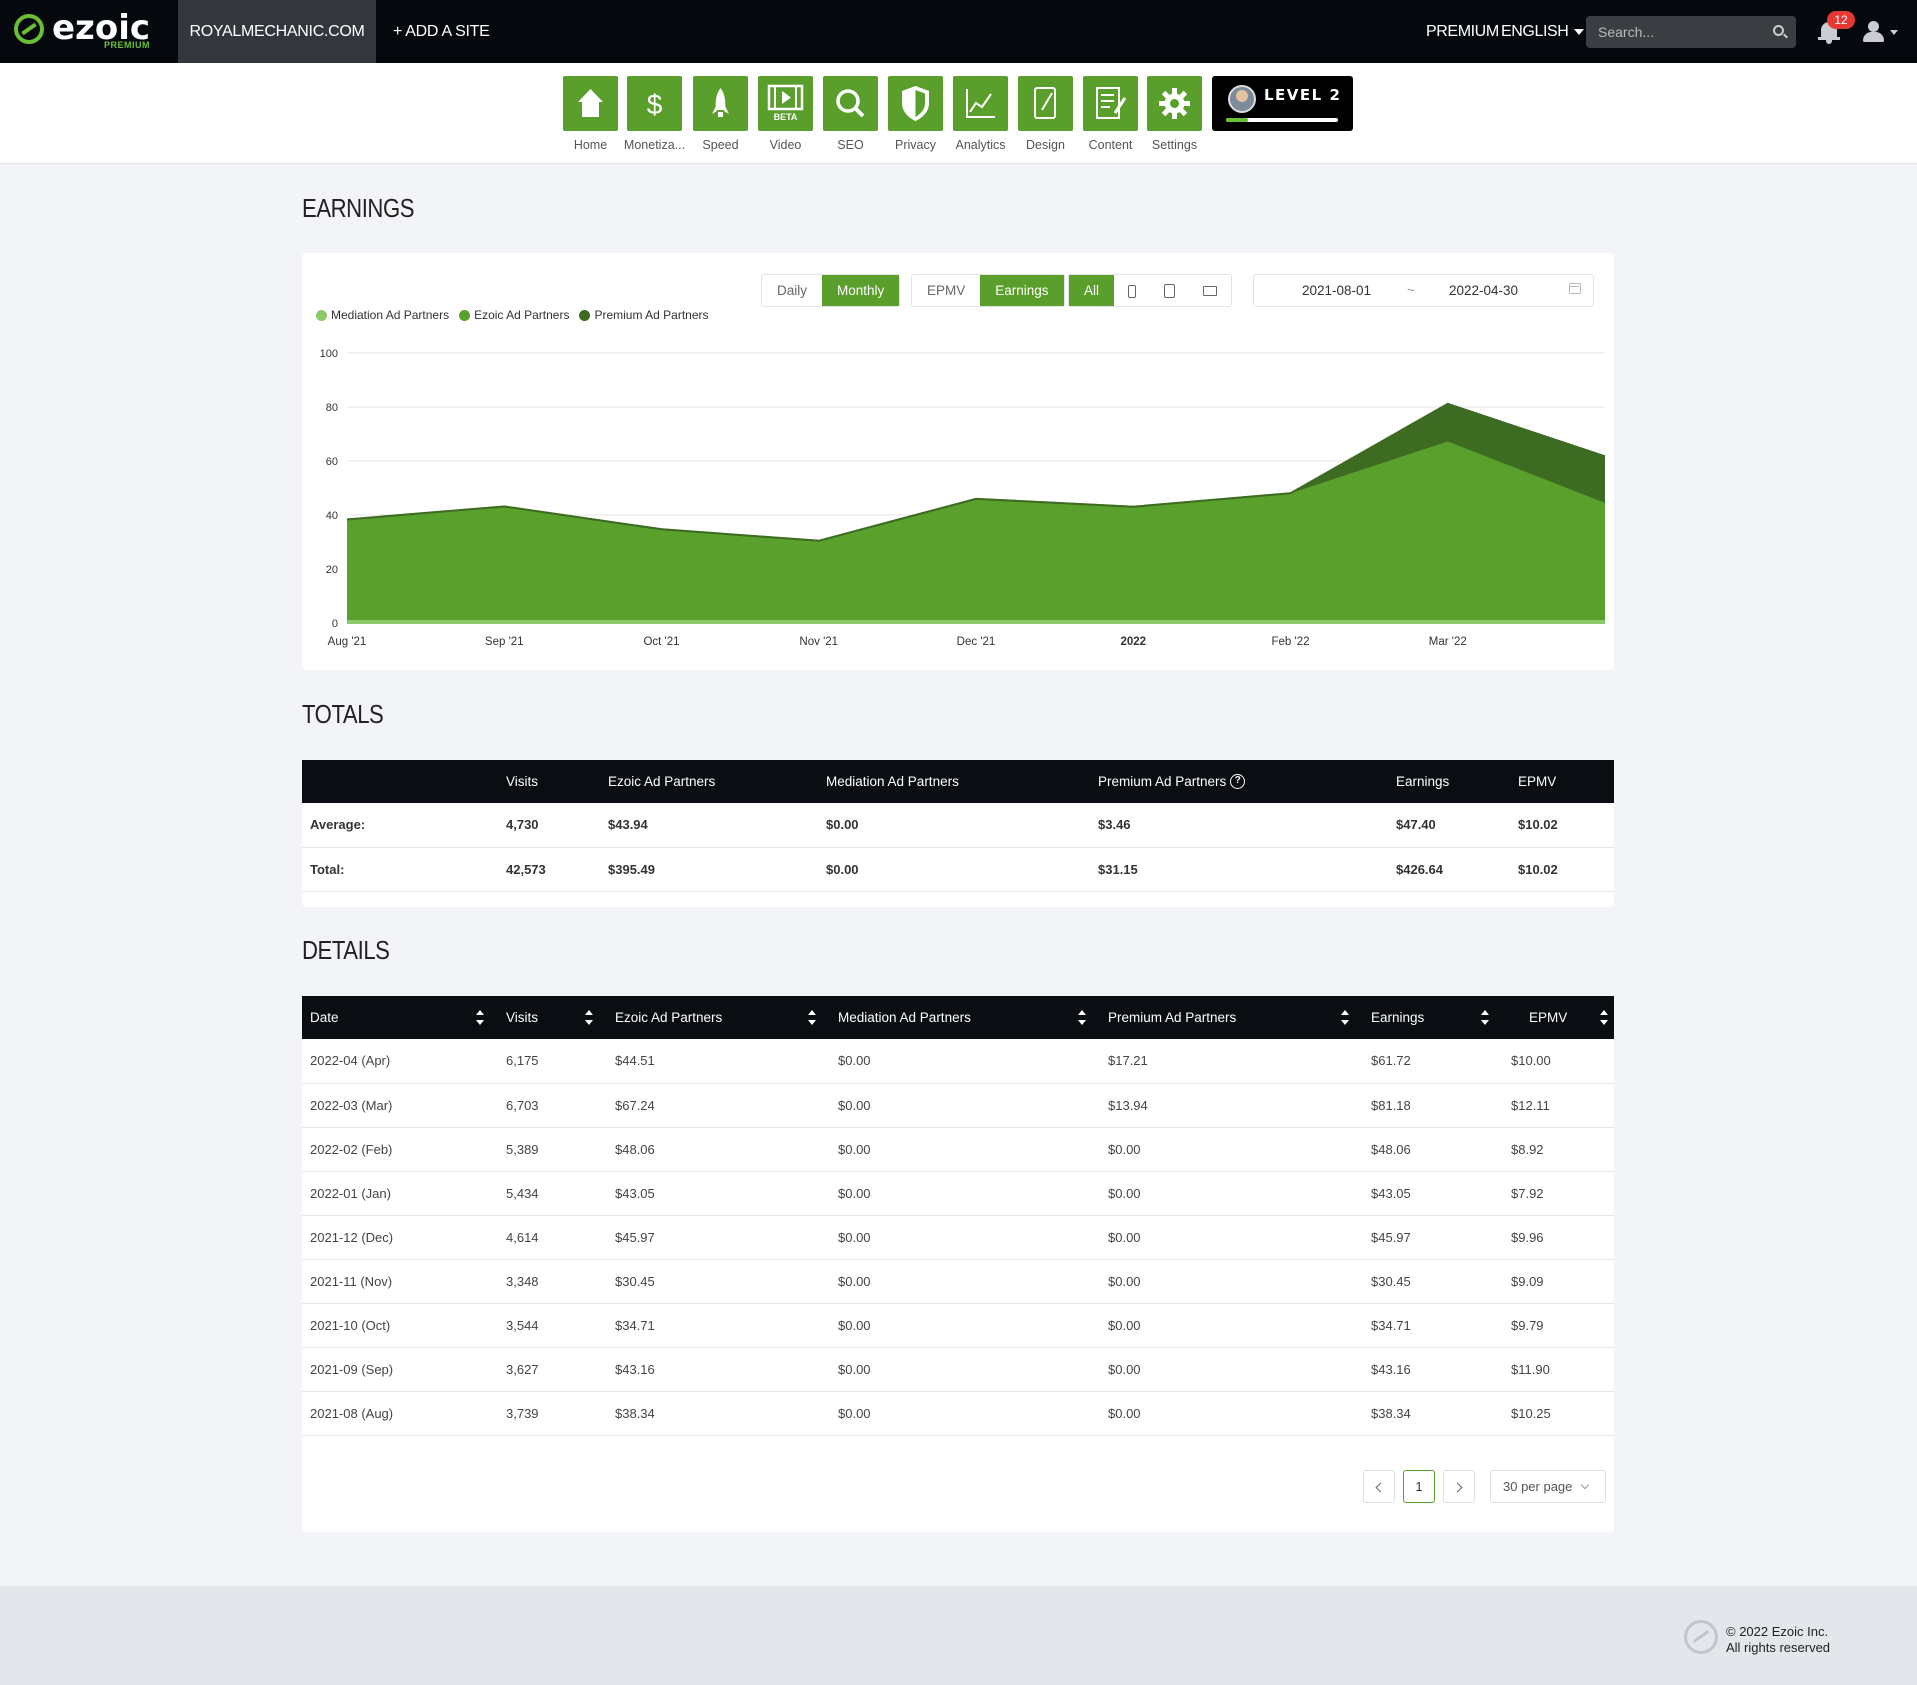  What do you see at coordinates (1133, 642) in the screenshot?
I see `x-tick-label: 2022` at bounding box center [1133, 642].